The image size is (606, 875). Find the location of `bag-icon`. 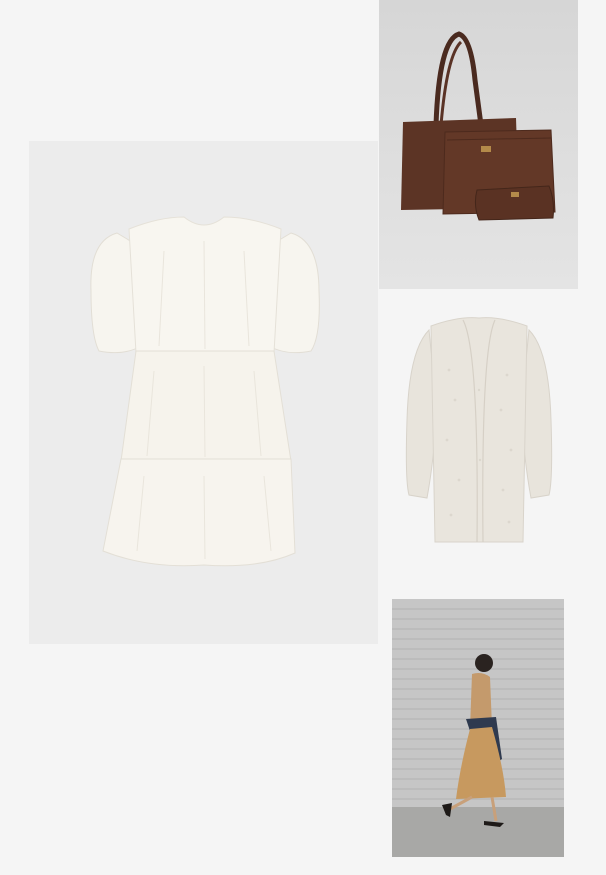

bag-icon is located at coordinates (478, 144).